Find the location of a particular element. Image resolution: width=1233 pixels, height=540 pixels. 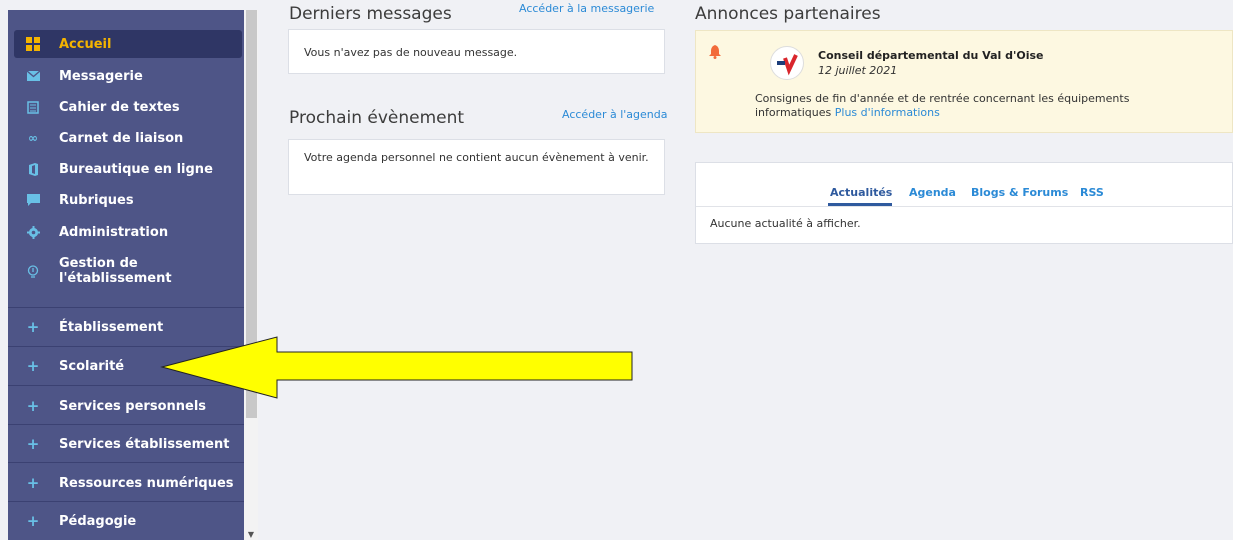

tab-actualites: Actualités is located at coordinates (861, 192).